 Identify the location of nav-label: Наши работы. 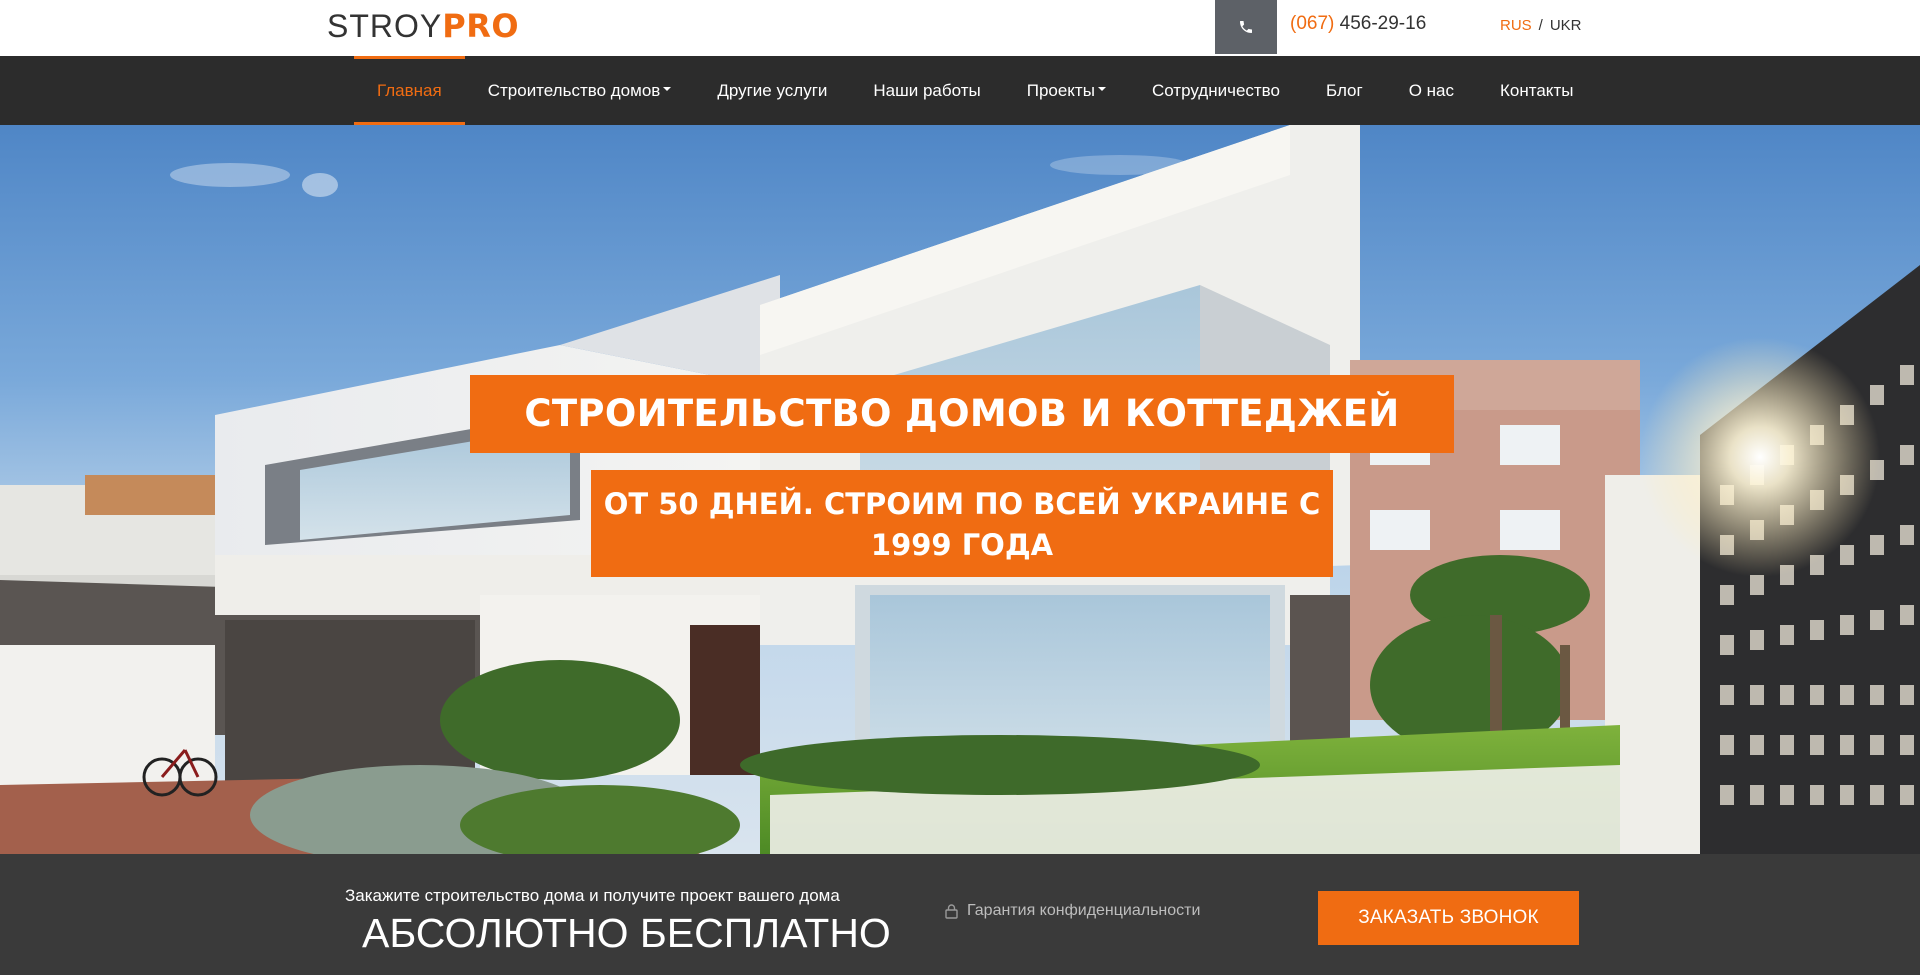
(927, 90).